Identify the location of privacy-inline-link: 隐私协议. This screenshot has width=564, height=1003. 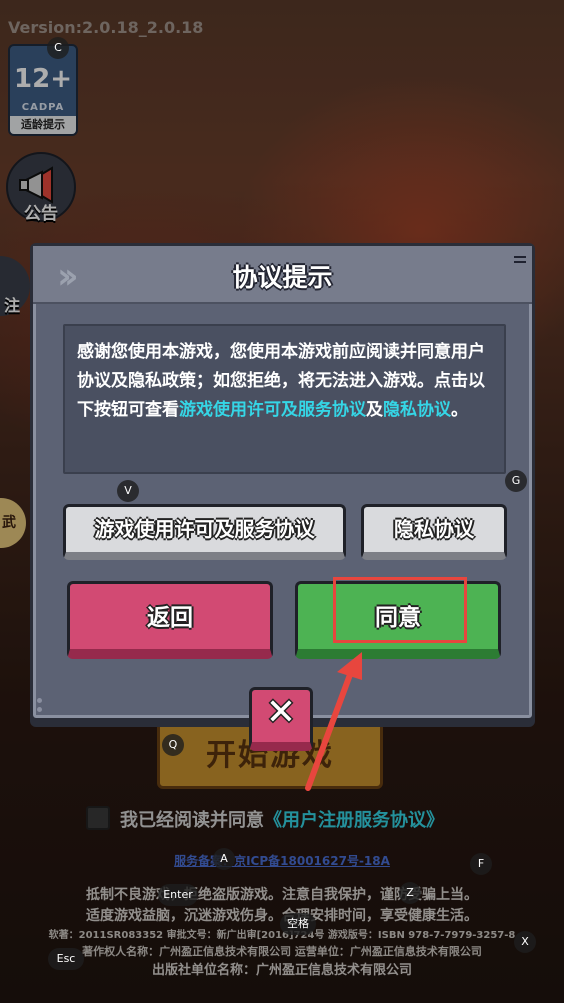
(417, 410).